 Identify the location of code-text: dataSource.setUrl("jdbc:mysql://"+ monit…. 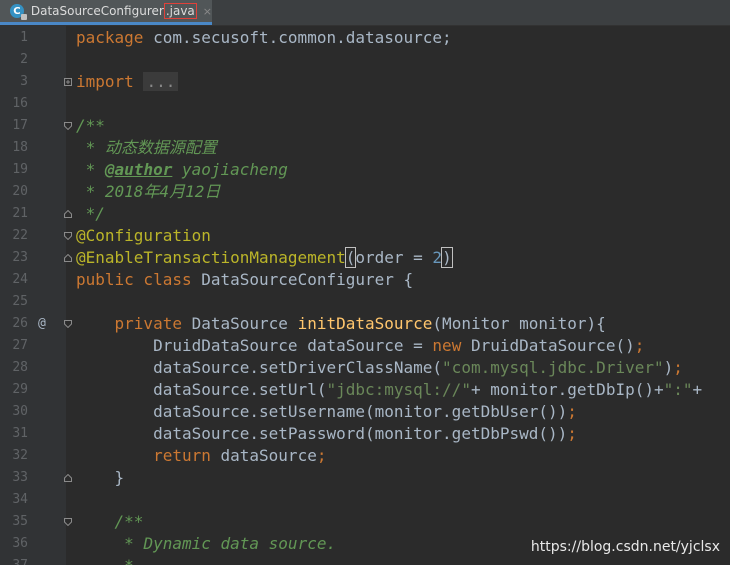
(389, 390).